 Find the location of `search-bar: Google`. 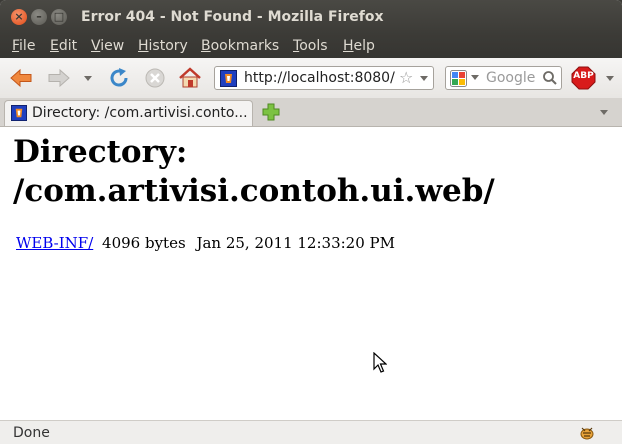

search-bar: Google is located at coordinates (503, 78).